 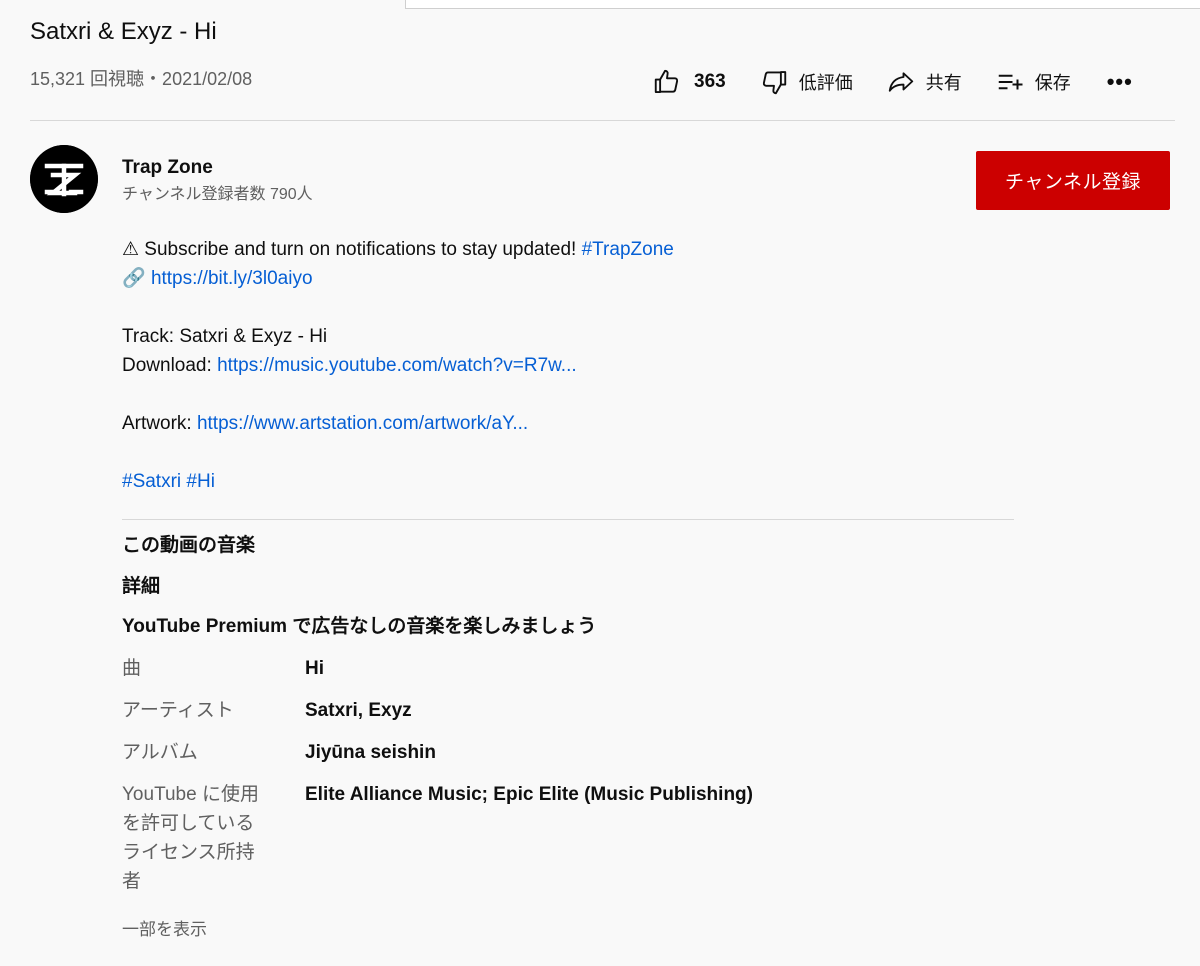 What do you see at coordinates (943, 83) in the screenshot?
I see `share-label: 共有` at bounding box center [943, 83].